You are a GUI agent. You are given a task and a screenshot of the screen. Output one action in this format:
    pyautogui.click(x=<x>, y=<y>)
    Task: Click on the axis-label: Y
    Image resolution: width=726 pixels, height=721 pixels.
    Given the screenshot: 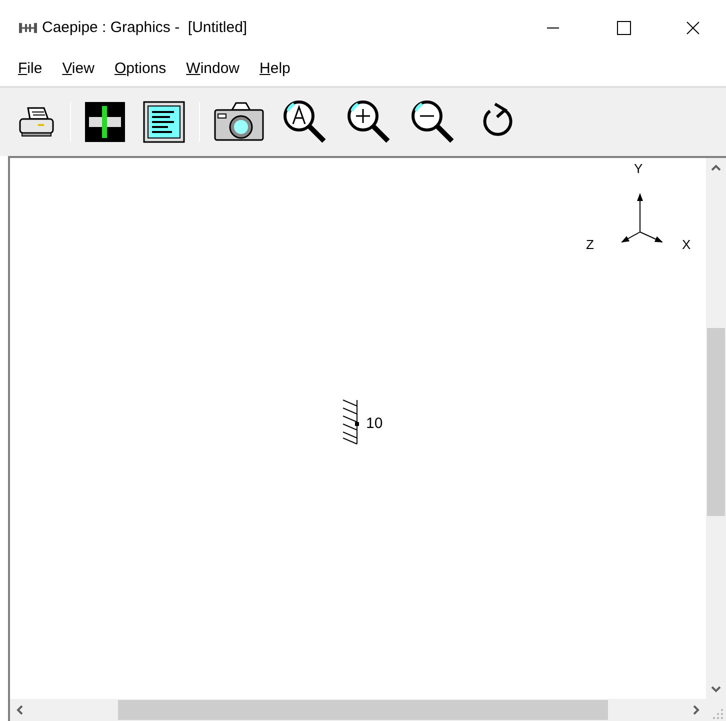 What is the action you would take?
    pyautogui.click(x=638, y=168)
    